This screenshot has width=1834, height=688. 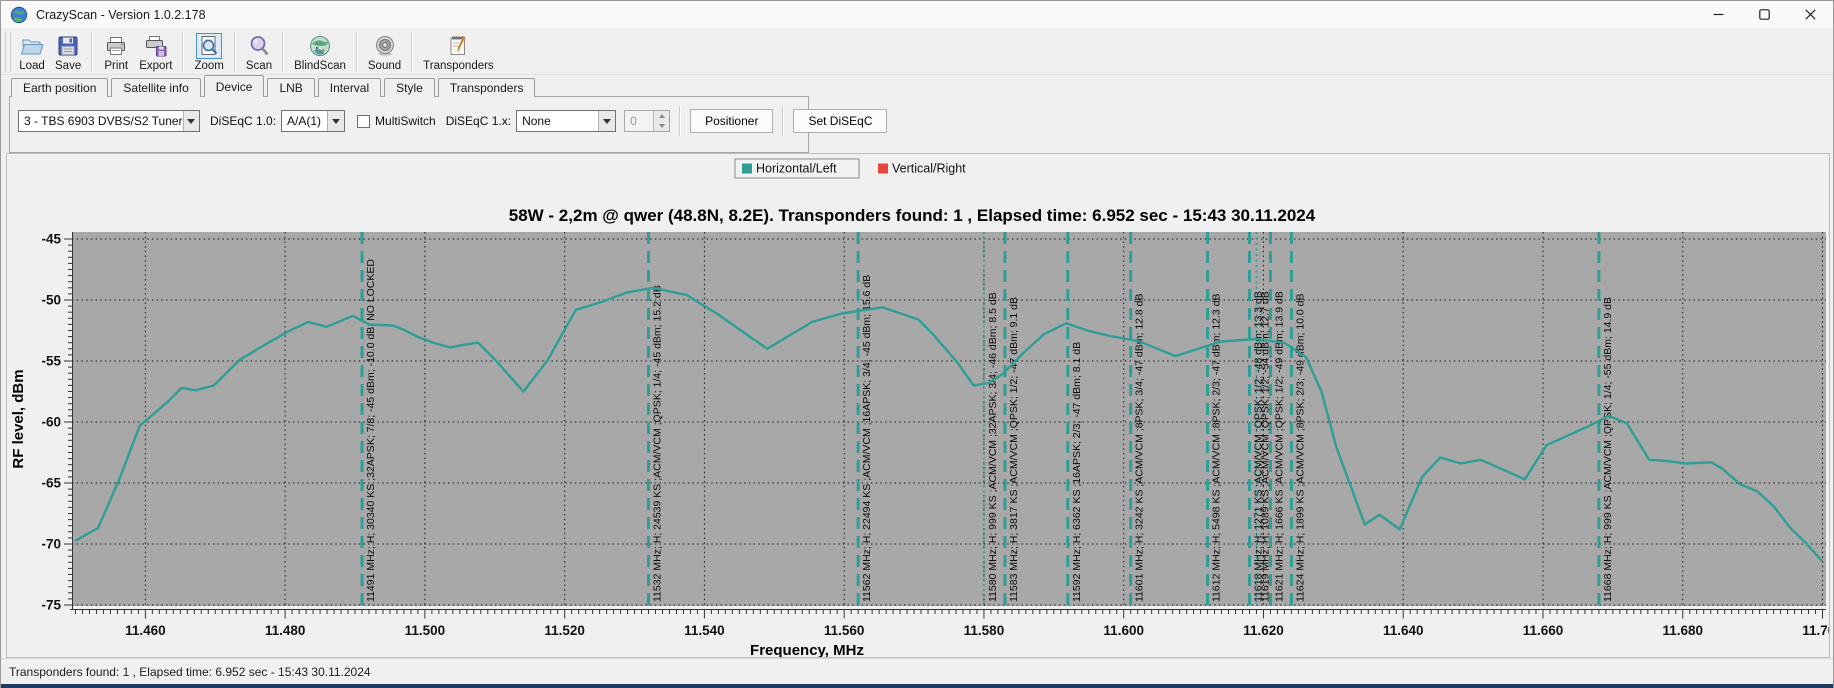 What do you see at coordinates (486, 87) in the screenshot?
I see `tab-transponders: Transponders` at bounding box center [486, 87].